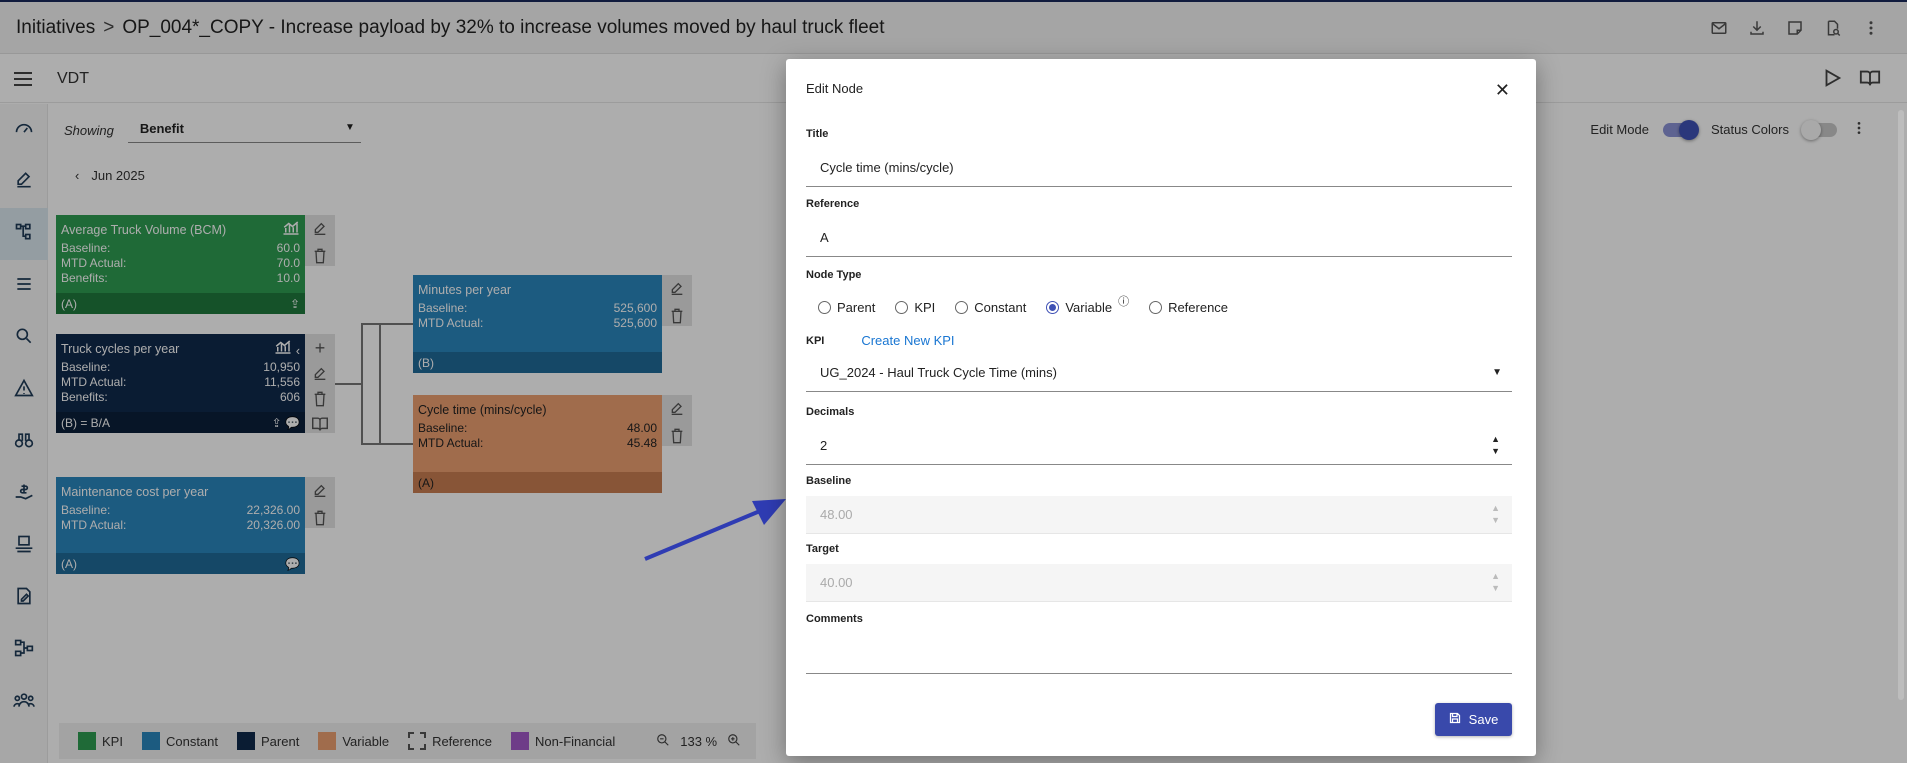 The height and width of the screenshot is (763, 1907). I want to click on title-input: Cycle time (mins/cycle), so click(1159, 168).